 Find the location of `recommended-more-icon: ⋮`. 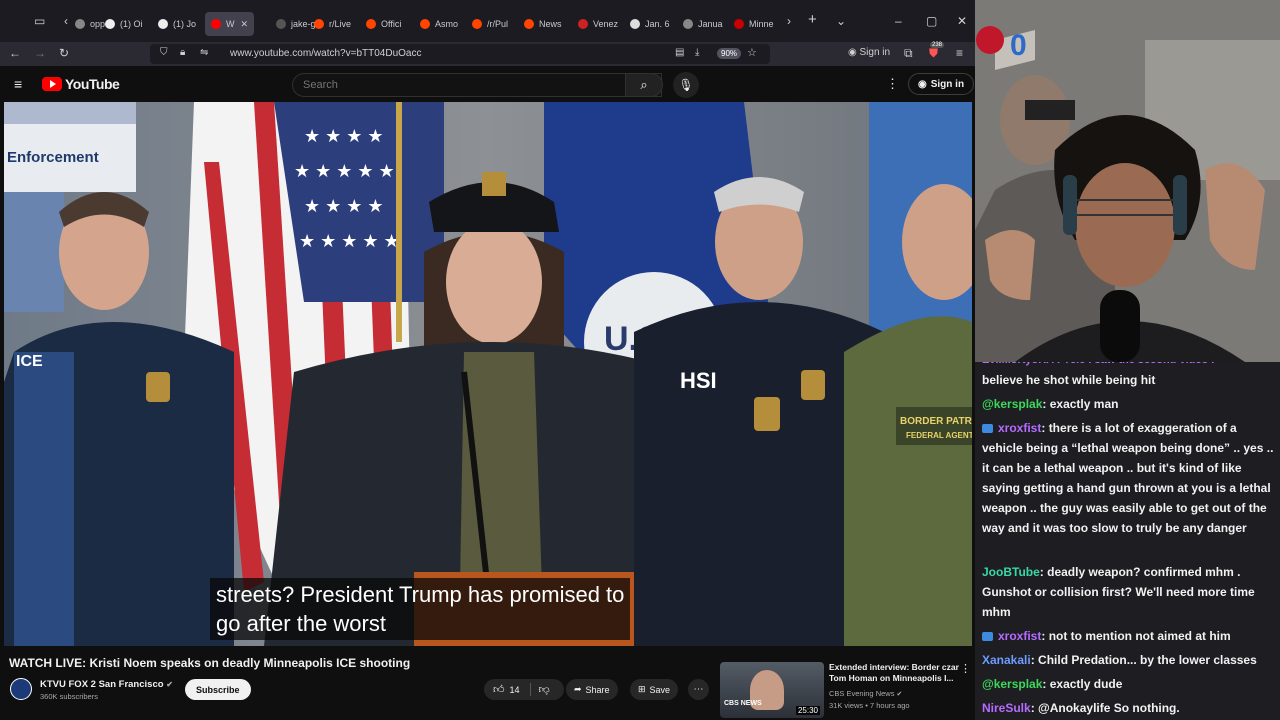

recommended-more-icon: ⋮ is located at coordinates (965, 668).